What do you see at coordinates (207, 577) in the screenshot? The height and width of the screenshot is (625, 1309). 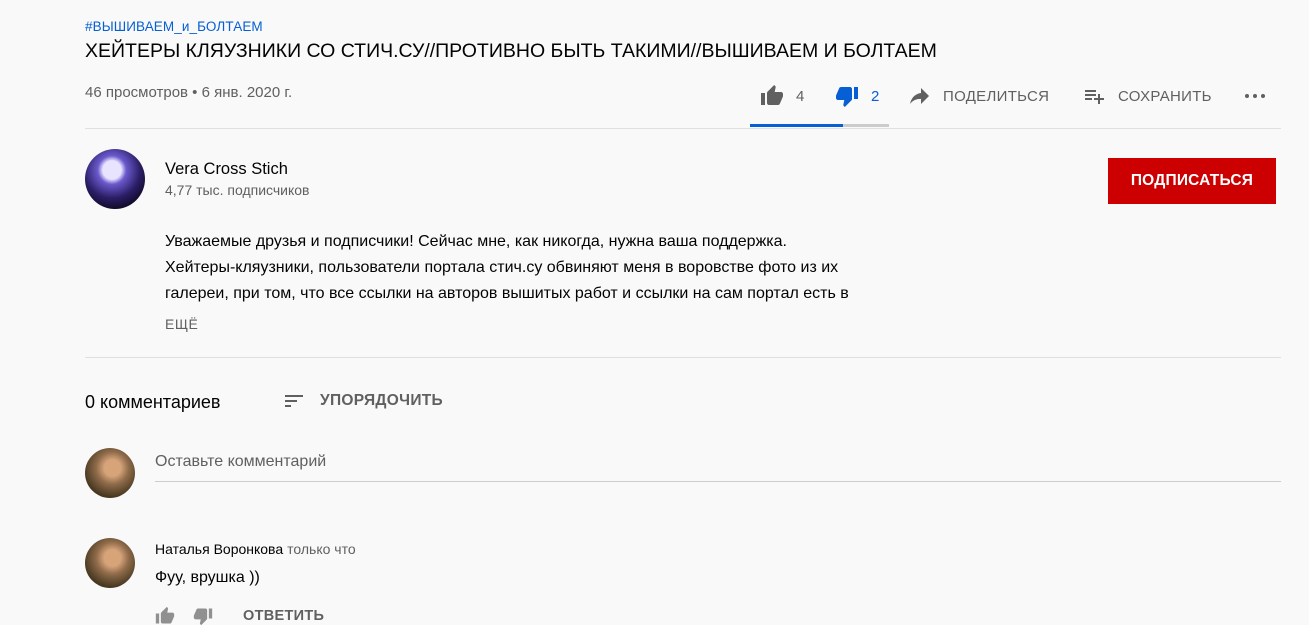 I see `comment-text: Фуу, врушка ))` at bounding box center [207, 577].